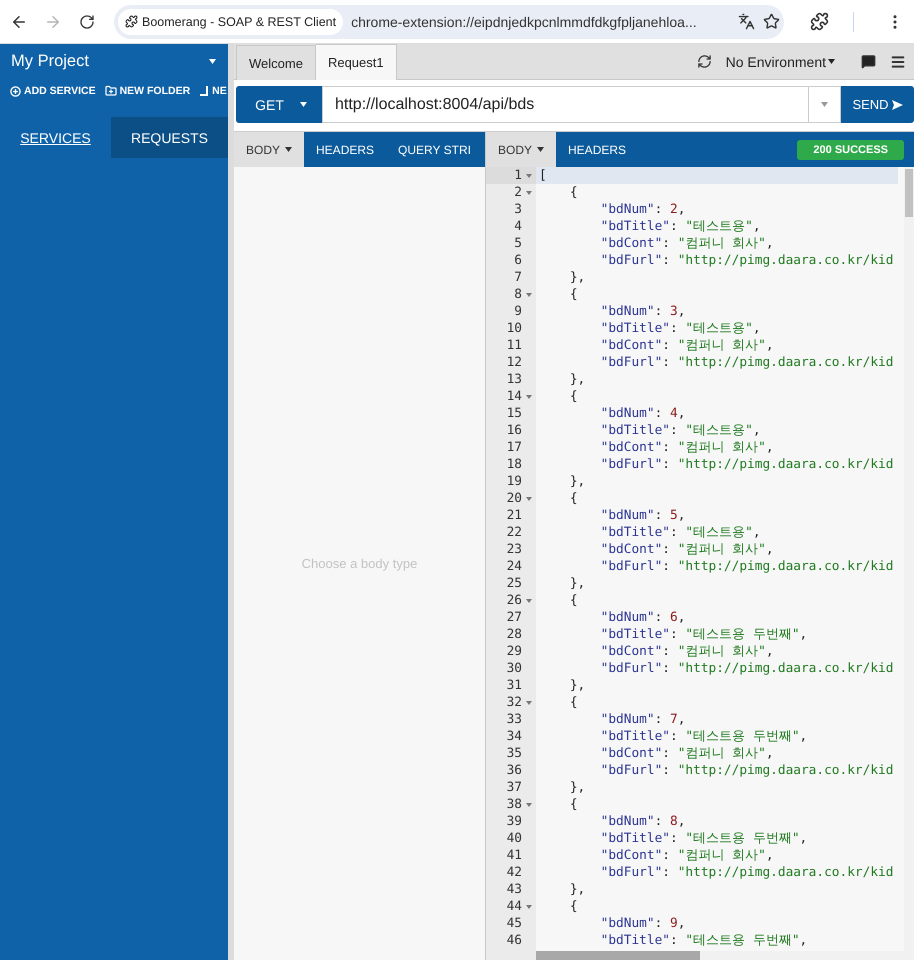  Describe the element at coordinates (704, 61) in the screenshot. I see `refresh-icon` at that location.